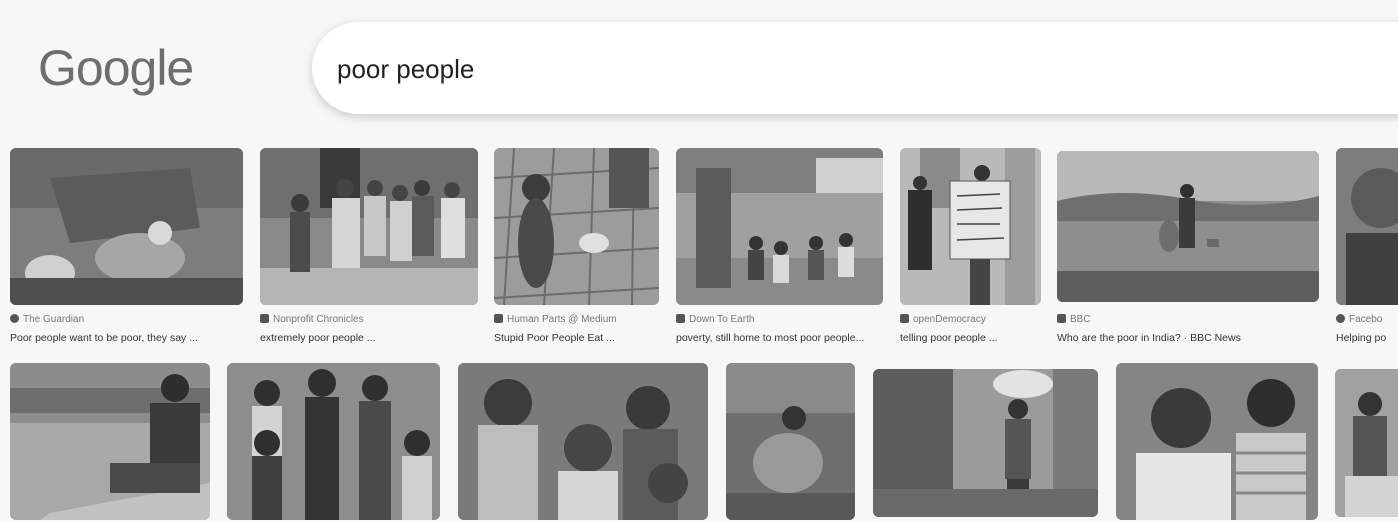 The image size is (1398, 522). What do you see at coordinates (904, 318) in the screenshot?
I see `opendemocracy-favicon` at bounding box center [904, 318].